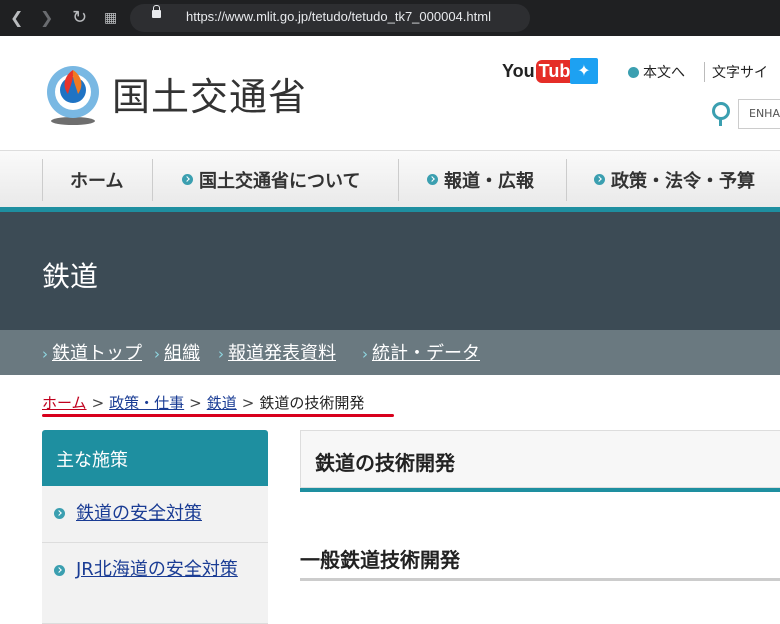 The width and height of the screenshot is (780, 624). What do you see at coordinates (277, 352) in the screenshot?
I see `subnav-item-press-releases: › 報道発表資料` at bounding box center [277, 352].